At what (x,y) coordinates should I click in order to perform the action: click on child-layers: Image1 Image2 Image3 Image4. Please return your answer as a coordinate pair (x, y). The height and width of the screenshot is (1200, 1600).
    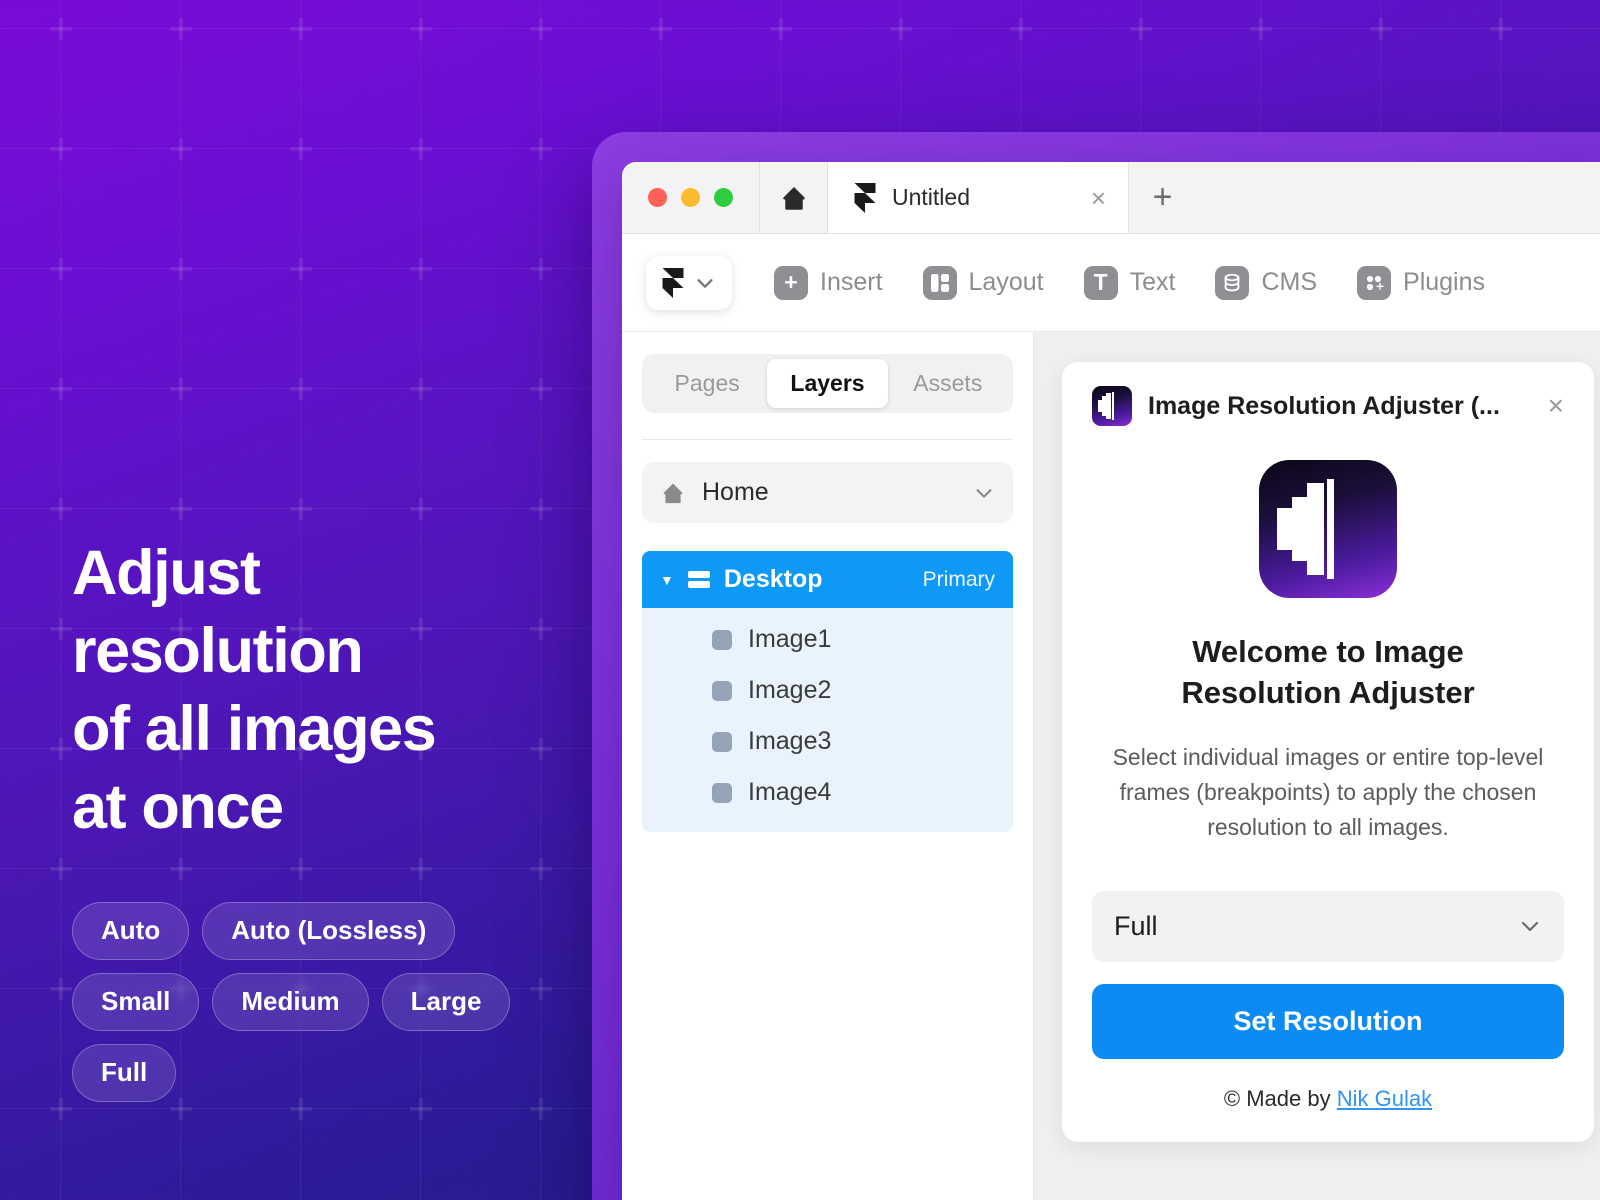
    Looking at the image, I should click on (827, 720).